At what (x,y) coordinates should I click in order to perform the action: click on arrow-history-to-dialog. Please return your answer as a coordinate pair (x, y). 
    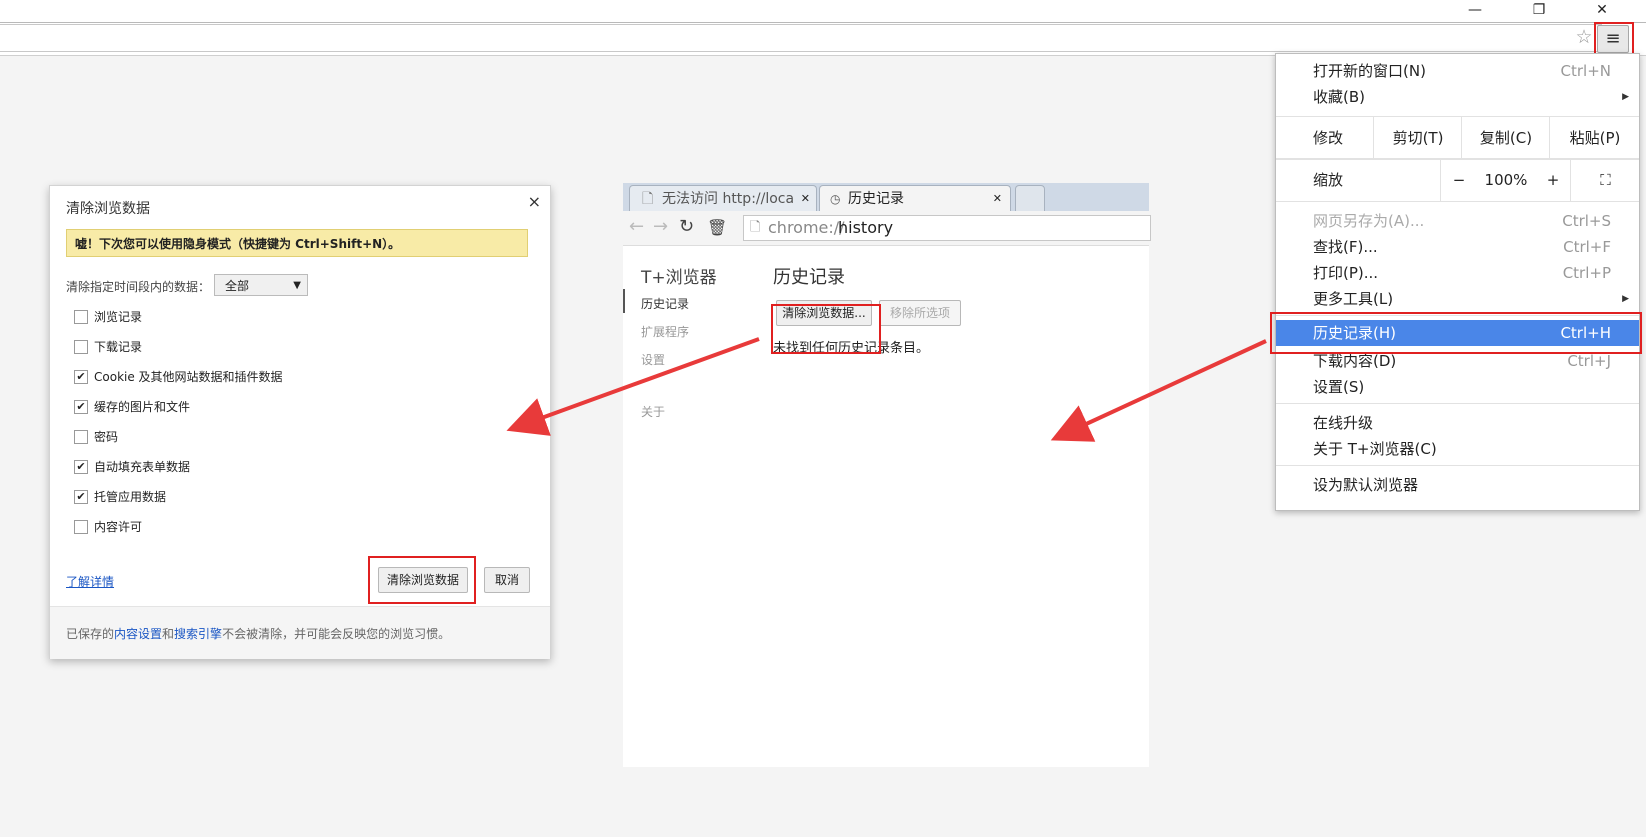
    Looking at the image, I should click on (633, 386).